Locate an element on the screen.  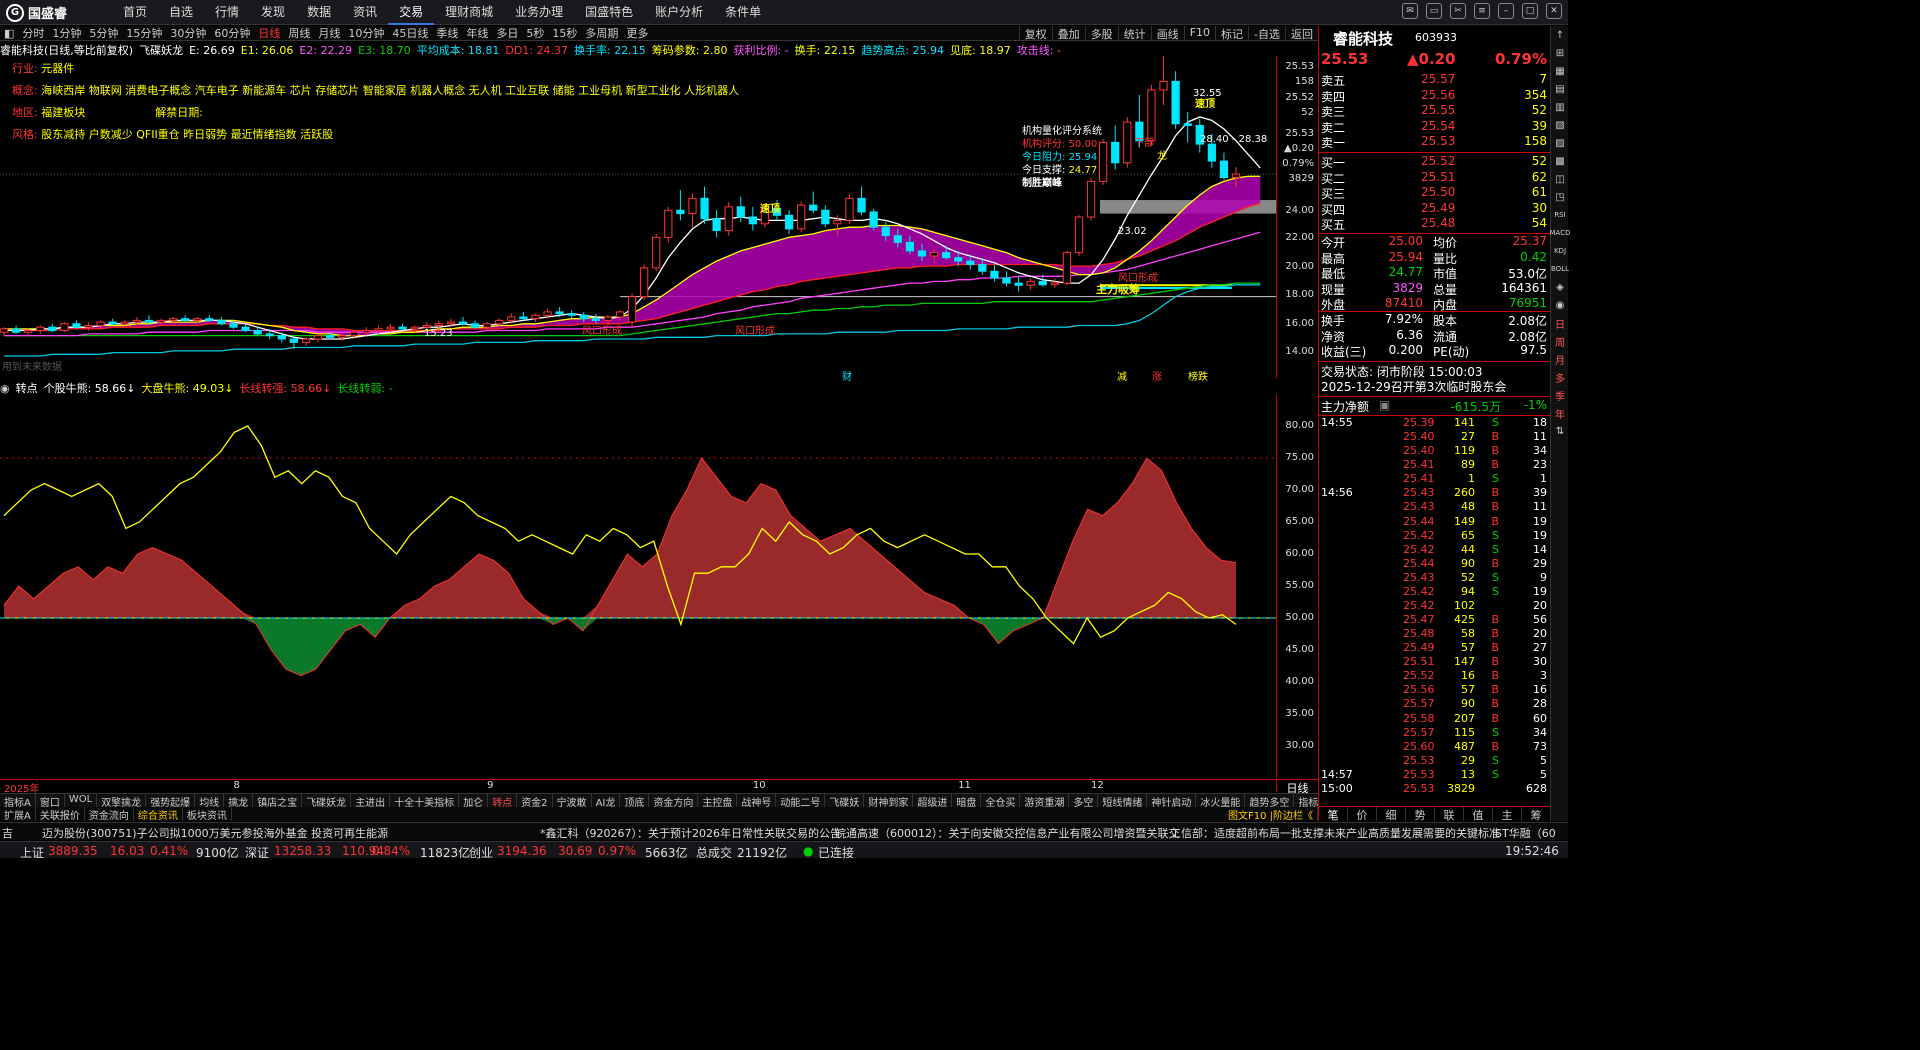
indicator-tab: 擒龙 is located at coordinates (239, 800).